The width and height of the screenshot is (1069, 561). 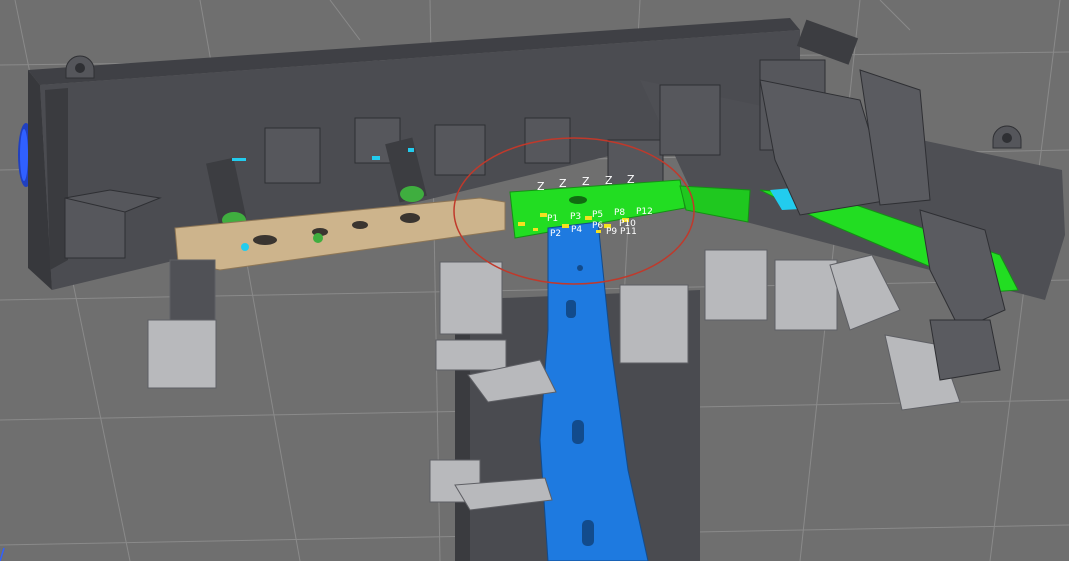 I want to click on weld-label: P2, so click(x=555, y=234).